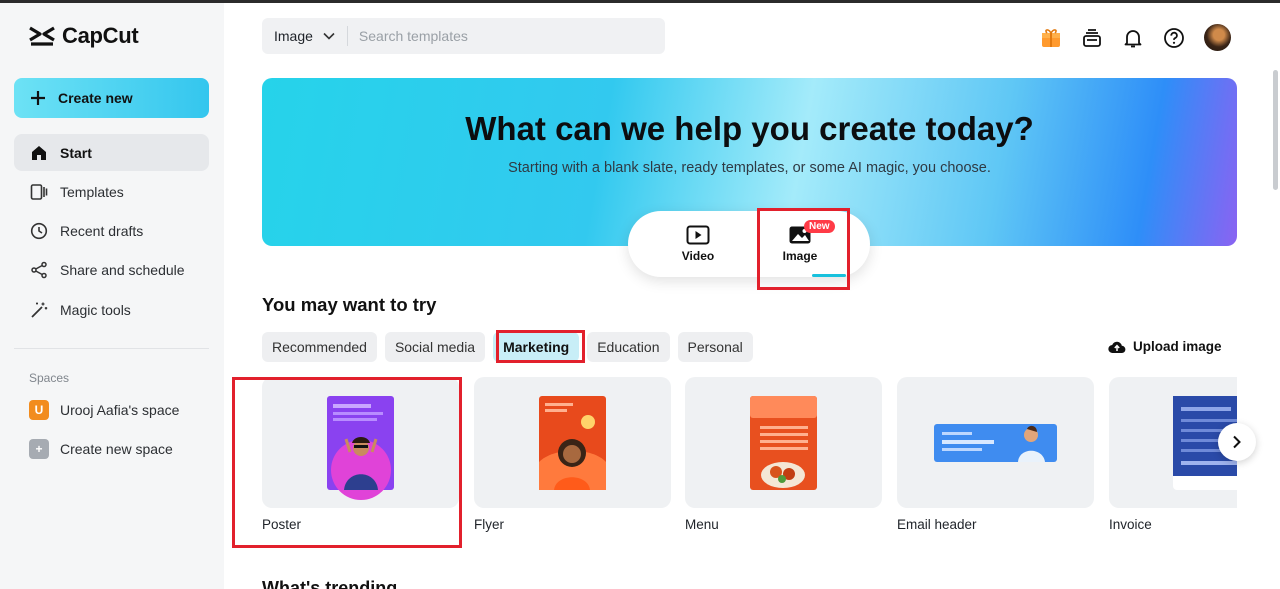 The height and width of the screenshot is (589, 1280). Describe the element at coordinates (783, 442) in the screenshot. I see `menu-thumbnail` at that location.